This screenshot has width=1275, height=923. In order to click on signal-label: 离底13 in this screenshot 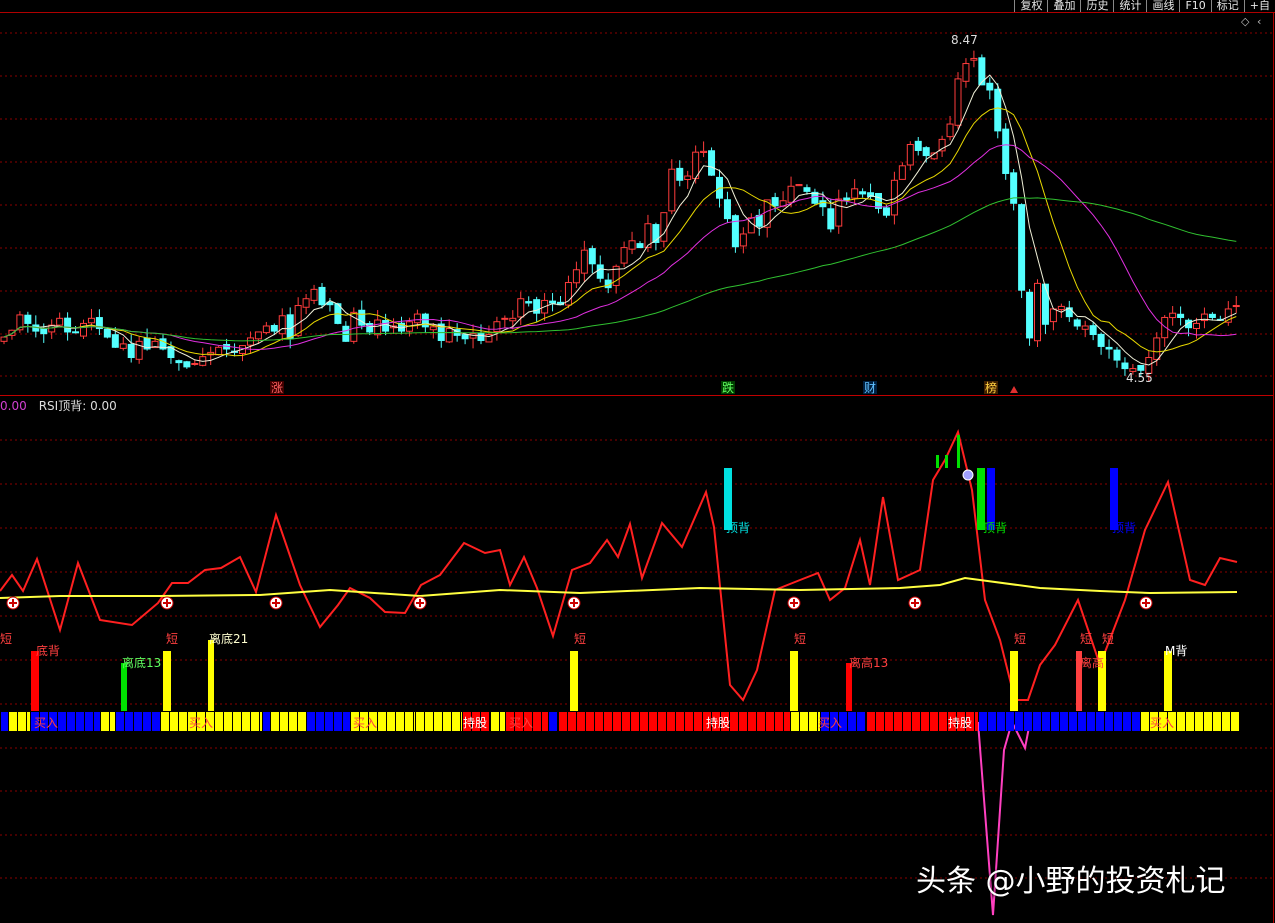, I will do `click(141, 662)`.